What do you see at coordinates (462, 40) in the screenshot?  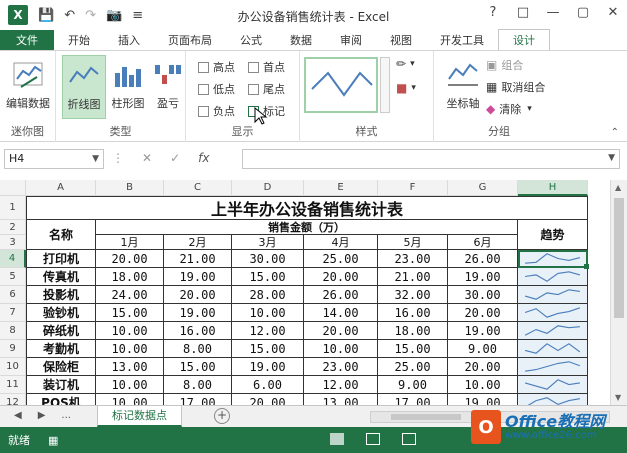 I see `tab-developer: 开发工具` at bounding box center [462, 40].